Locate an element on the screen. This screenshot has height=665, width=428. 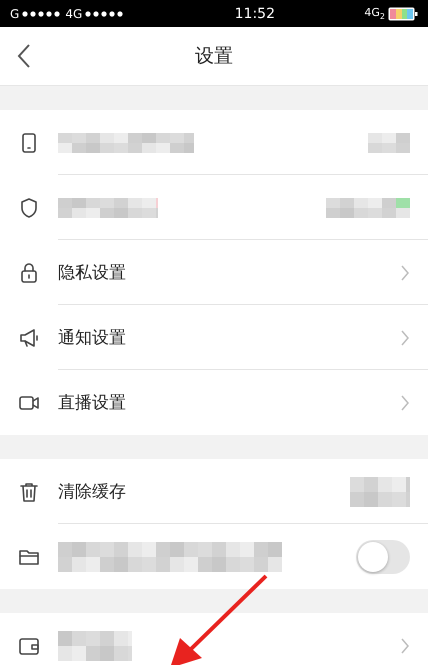
lock-icon is located at coordinates (29, 273).